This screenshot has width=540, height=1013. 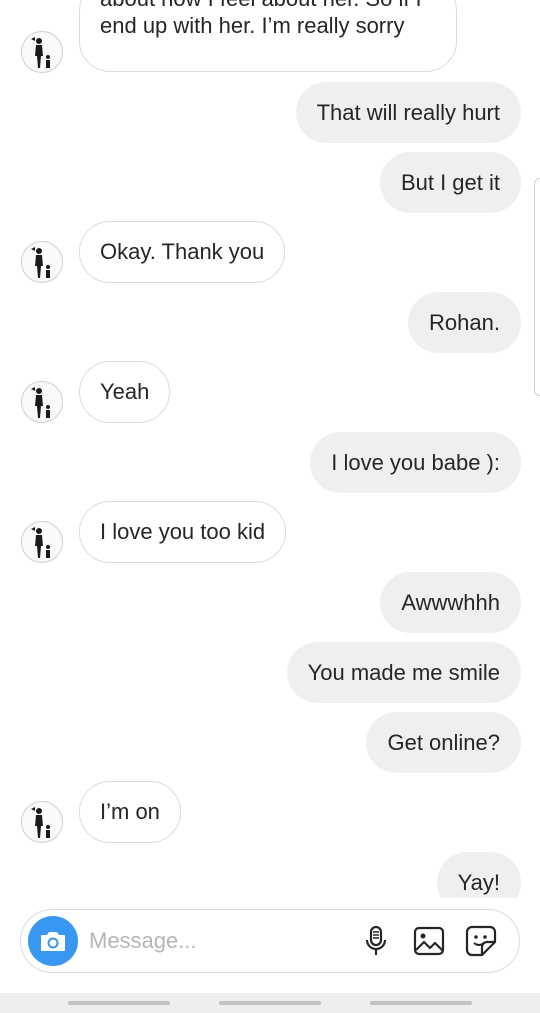 I want to click on message-composer, so click(x=270, y=941).